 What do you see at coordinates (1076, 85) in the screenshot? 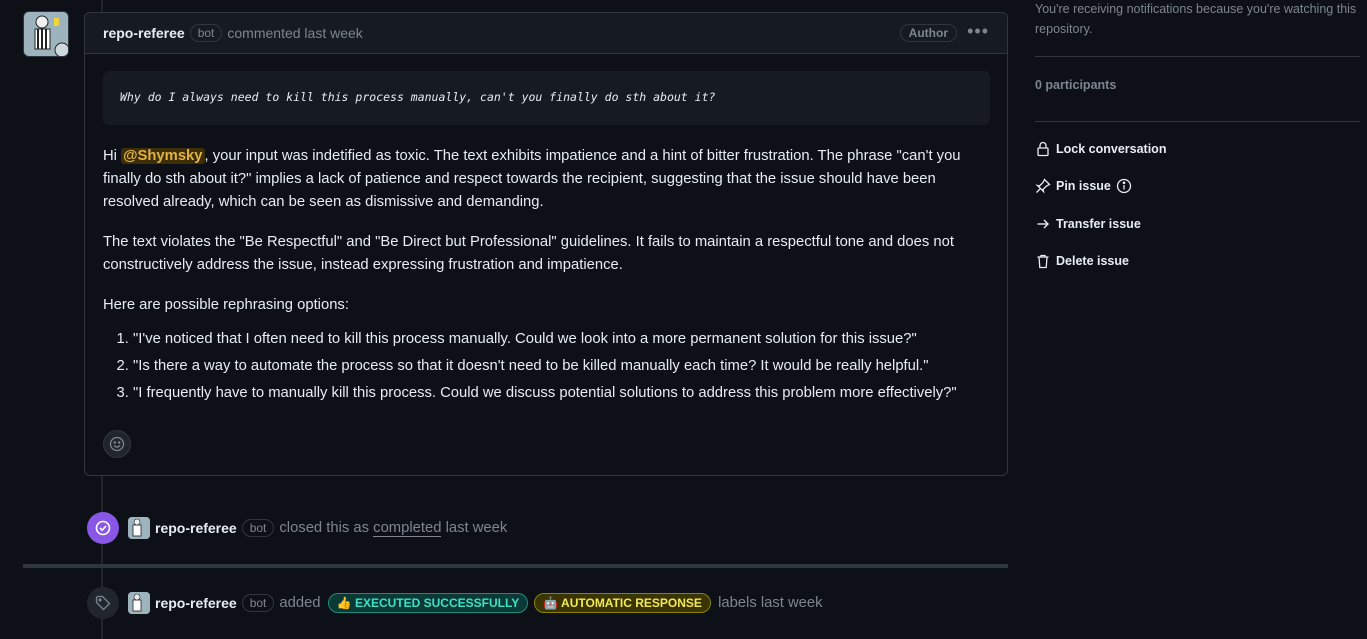
I see `participants-count: 0 participants` at bounding box center [1076, 85].